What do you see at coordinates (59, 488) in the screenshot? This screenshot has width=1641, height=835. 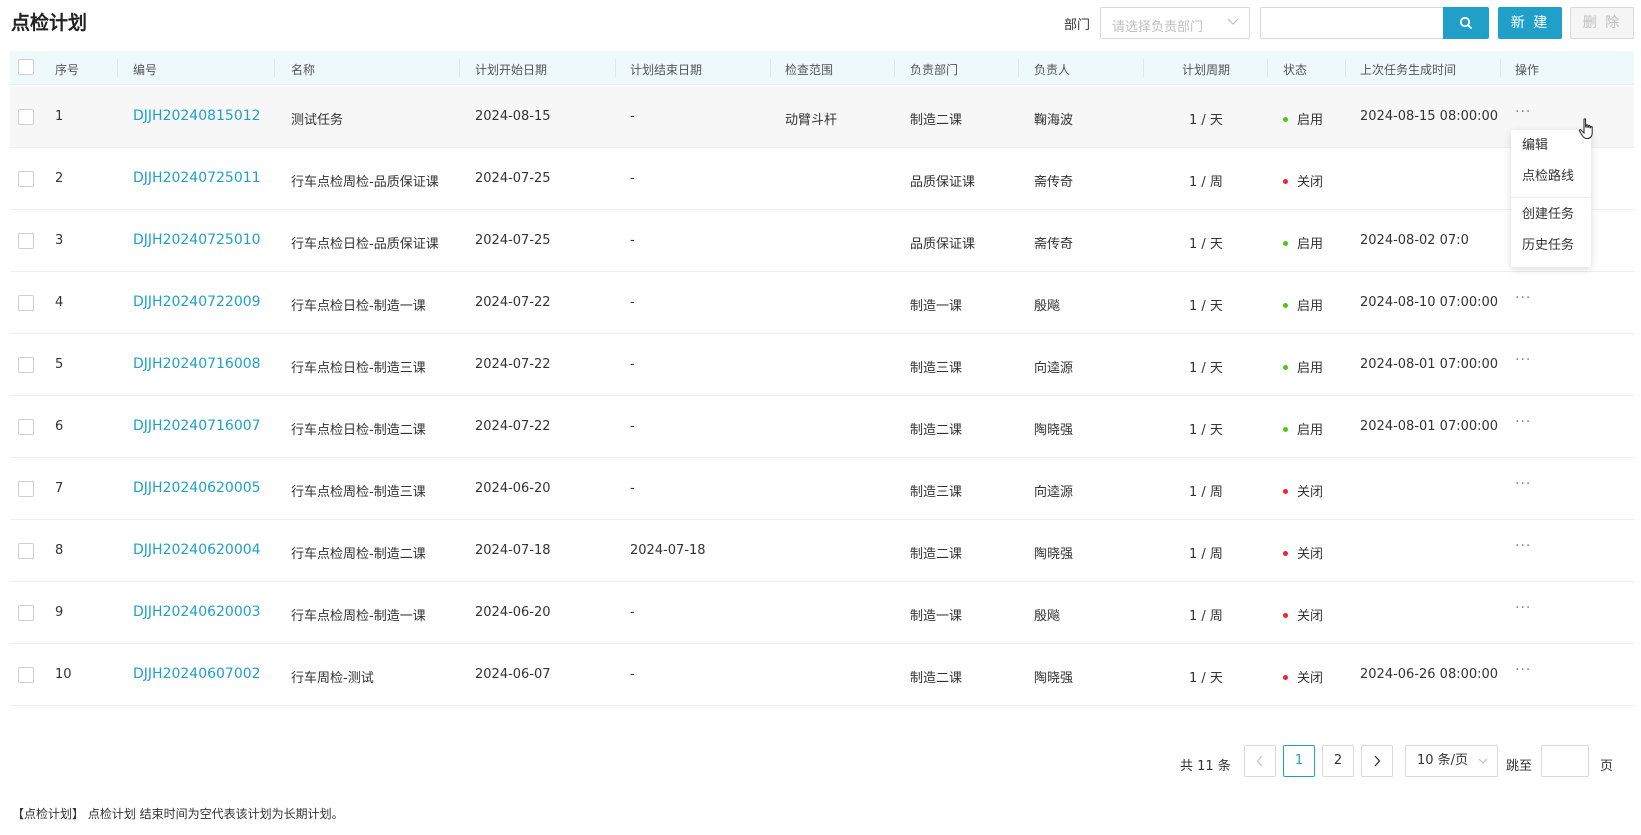 I see `cell-index: 7` at bounding box center [59, 488].